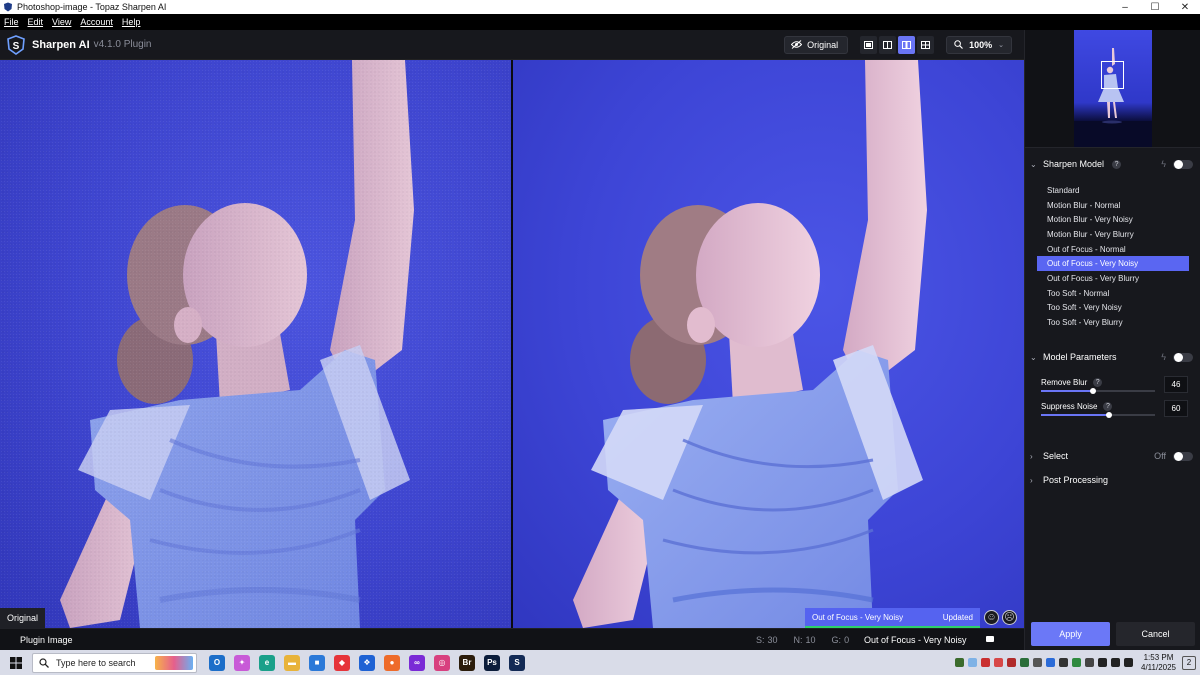 This screenshot has width=1200, height=675. I want to click on windows-logo-icon, so click(16, 662).